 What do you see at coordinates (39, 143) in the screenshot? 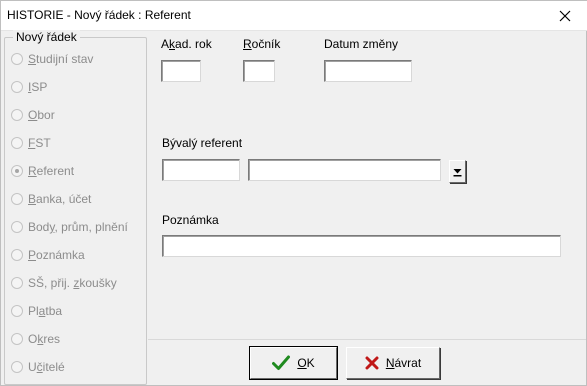
I see `radio-option-label: FST` at bounding box center [39, 143].